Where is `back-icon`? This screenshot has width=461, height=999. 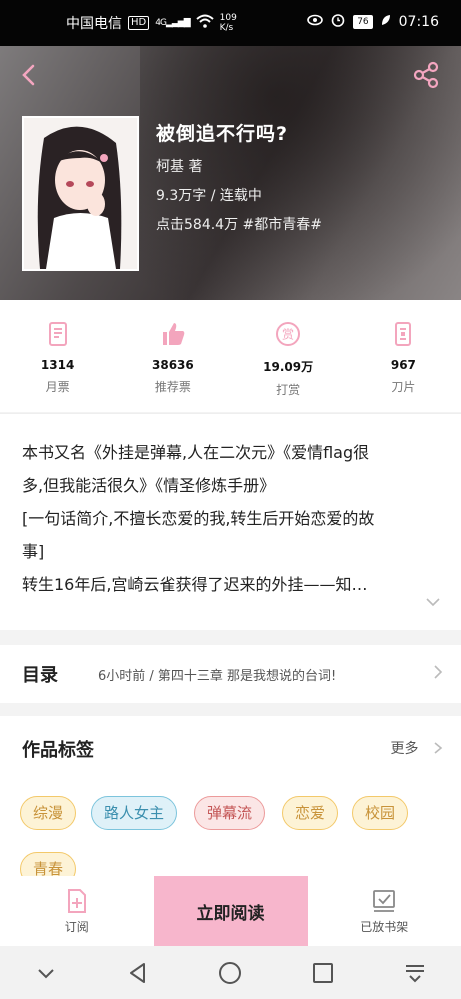
back-icon is located at coordinates (29, 75).